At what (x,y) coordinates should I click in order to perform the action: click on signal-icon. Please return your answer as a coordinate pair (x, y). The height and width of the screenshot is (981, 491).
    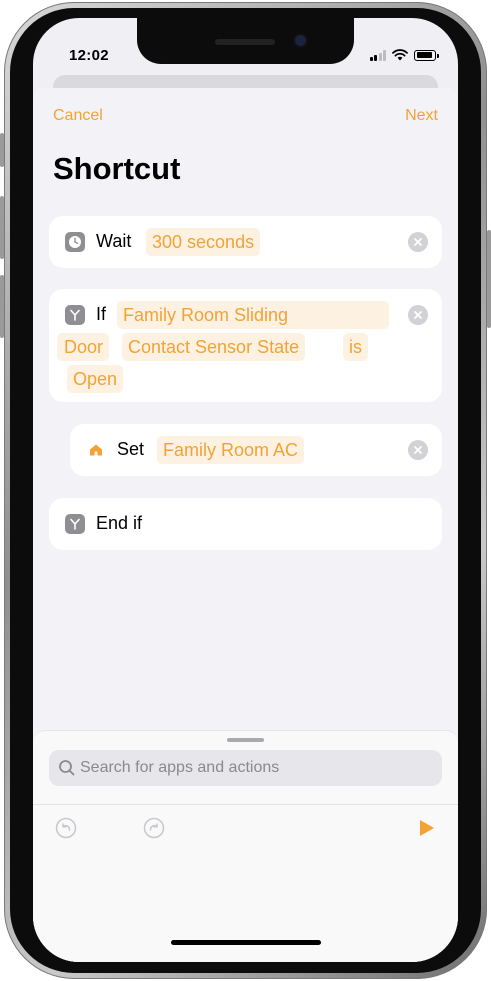
    Looking at the image, I should click on (377, 55).